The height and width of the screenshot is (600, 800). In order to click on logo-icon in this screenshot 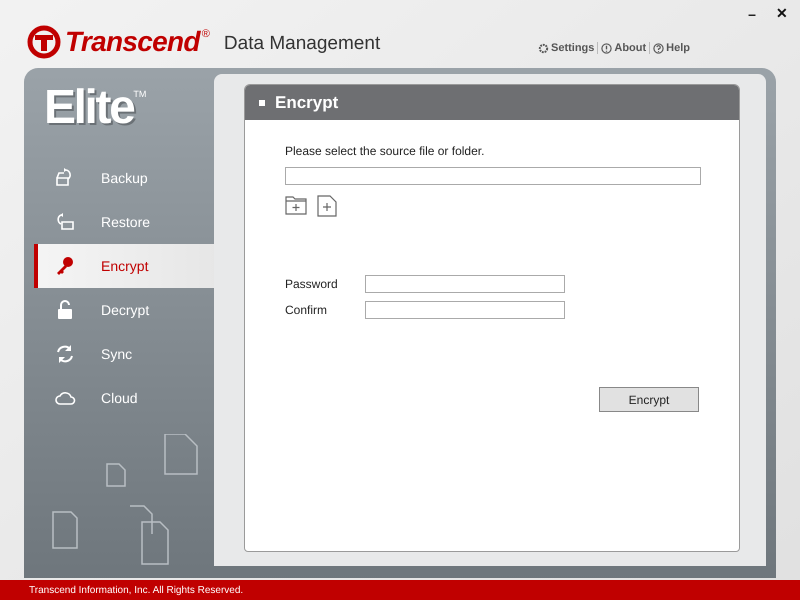, I will do `click(44, 42)`.